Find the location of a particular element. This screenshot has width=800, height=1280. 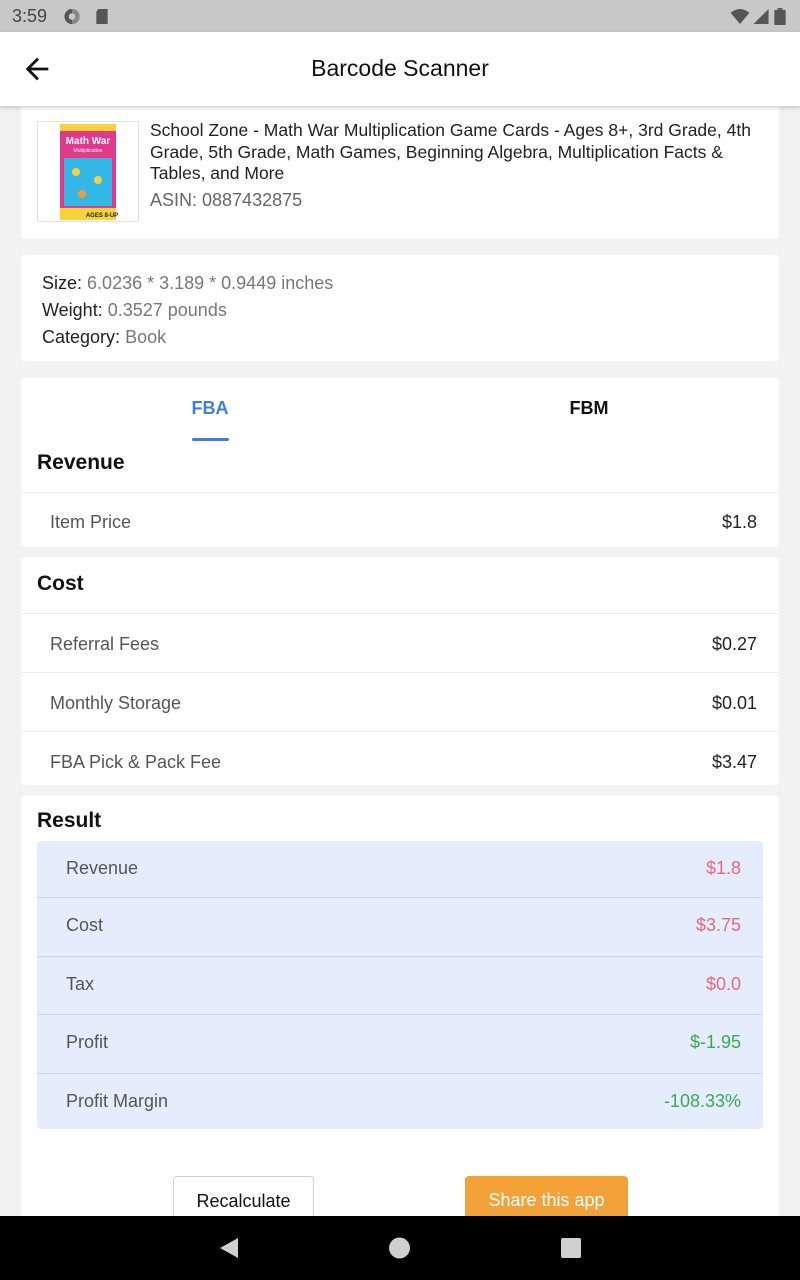

referral-fees-label: Referral Fees is located at coordinates (105, 644).